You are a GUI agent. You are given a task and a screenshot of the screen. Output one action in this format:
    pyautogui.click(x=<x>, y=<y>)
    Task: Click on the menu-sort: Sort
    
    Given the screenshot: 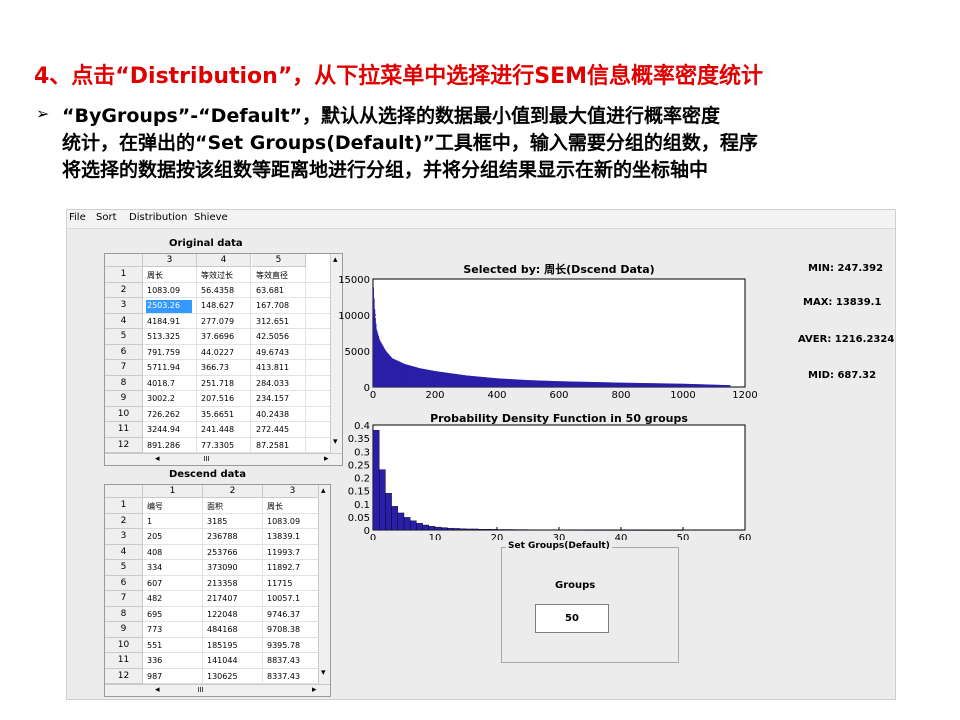 What is the action you would take?
    pyautogui.click(x=106, y=217)
    